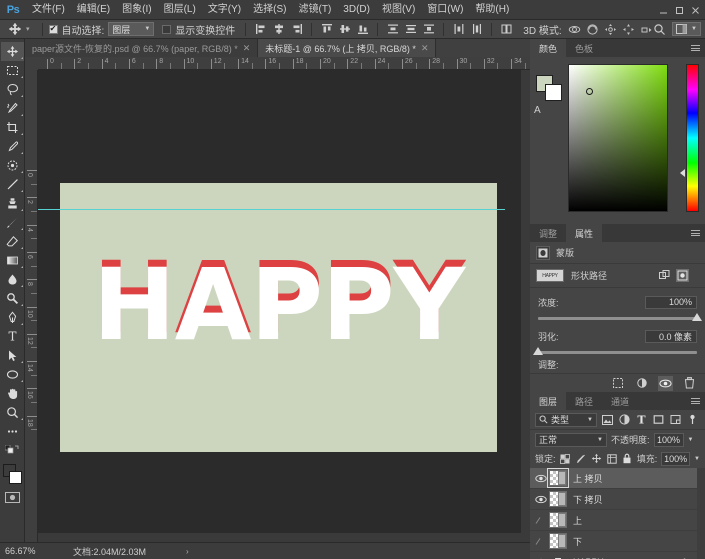 The height and width of the screenshot is (559, 705). What do you see at coordinates (296, 29) in the screenshot?
I see `align-right-edges-icon` at bounding box center [296, 29].